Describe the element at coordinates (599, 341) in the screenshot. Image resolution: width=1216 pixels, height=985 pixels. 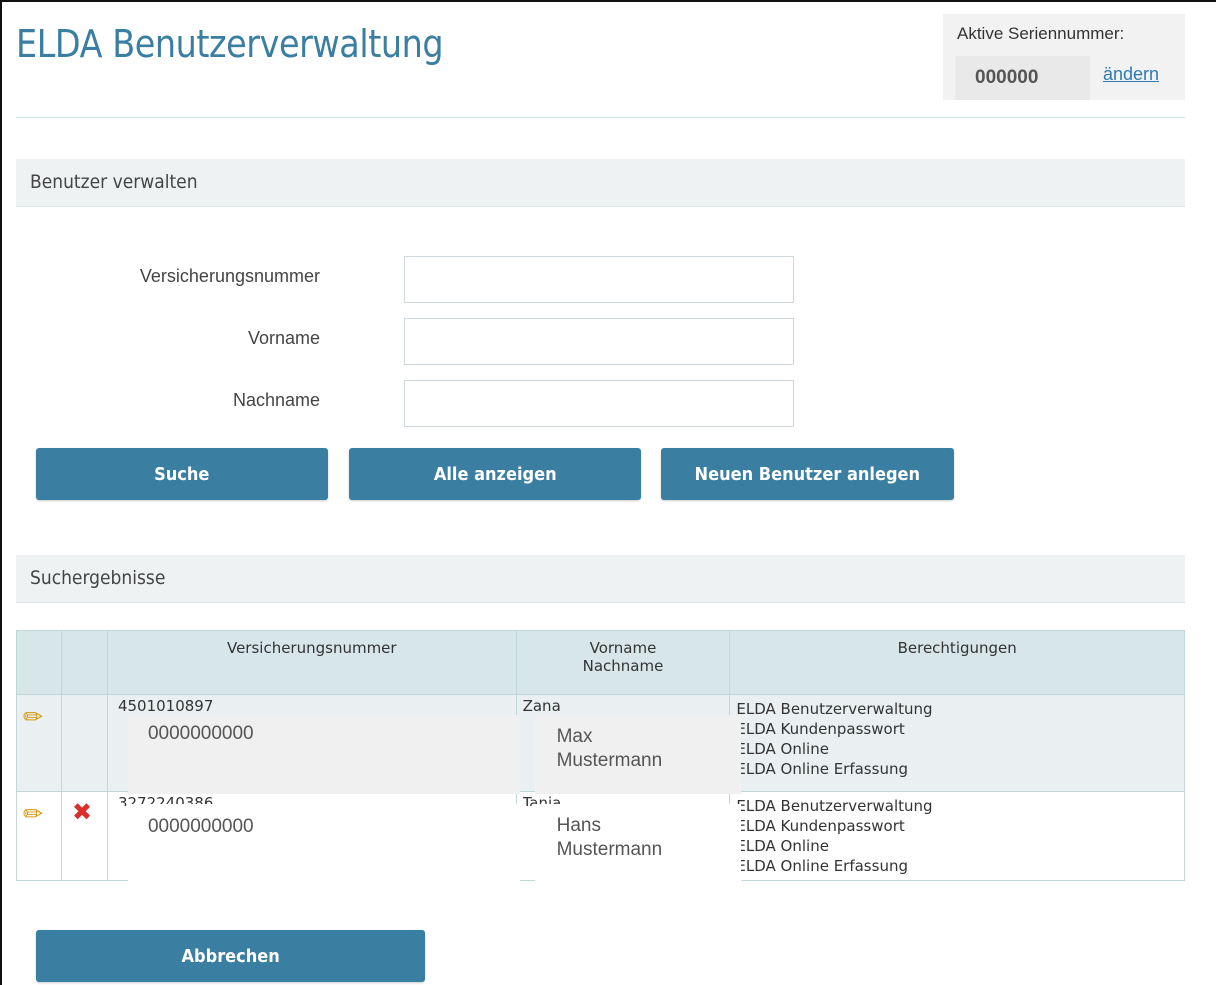
I see `first-name-input` at that location.